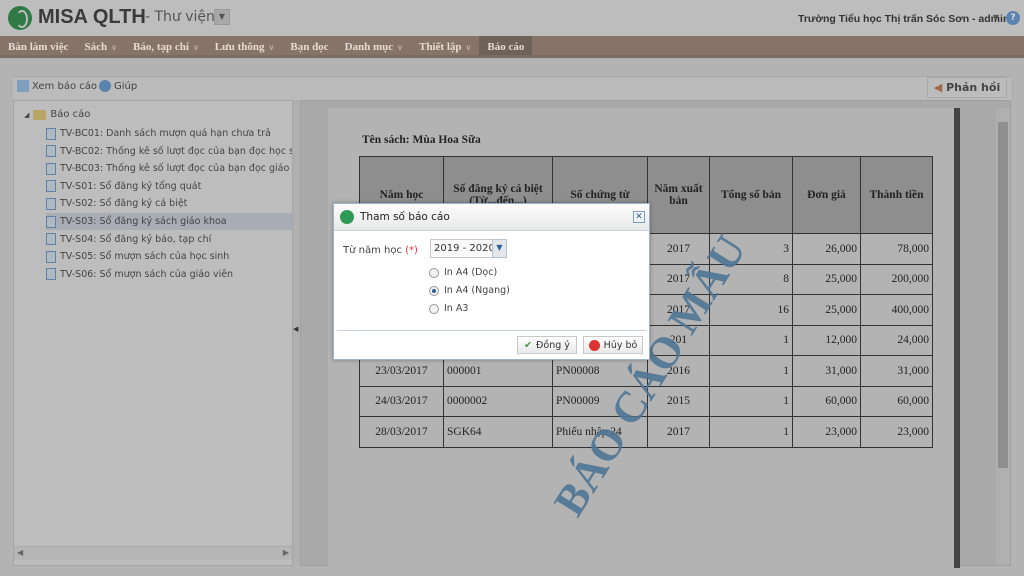 The height and width of the screenshot is (576, 1024). Describe the element at coordinates (896, 195) in the screenshot. I see `column-header: Thành tiền` at that location.